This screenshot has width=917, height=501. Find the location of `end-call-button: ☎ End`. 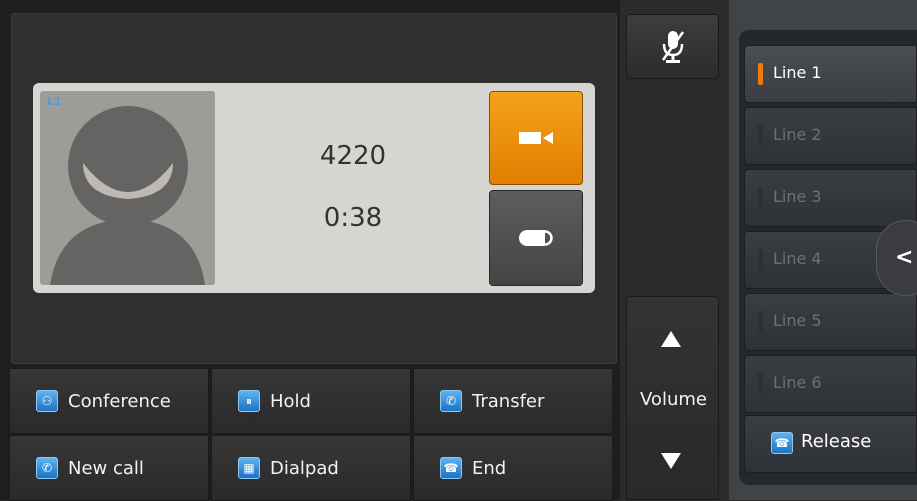

end-call-button: ☎ End is located at coordinates (513, 468).